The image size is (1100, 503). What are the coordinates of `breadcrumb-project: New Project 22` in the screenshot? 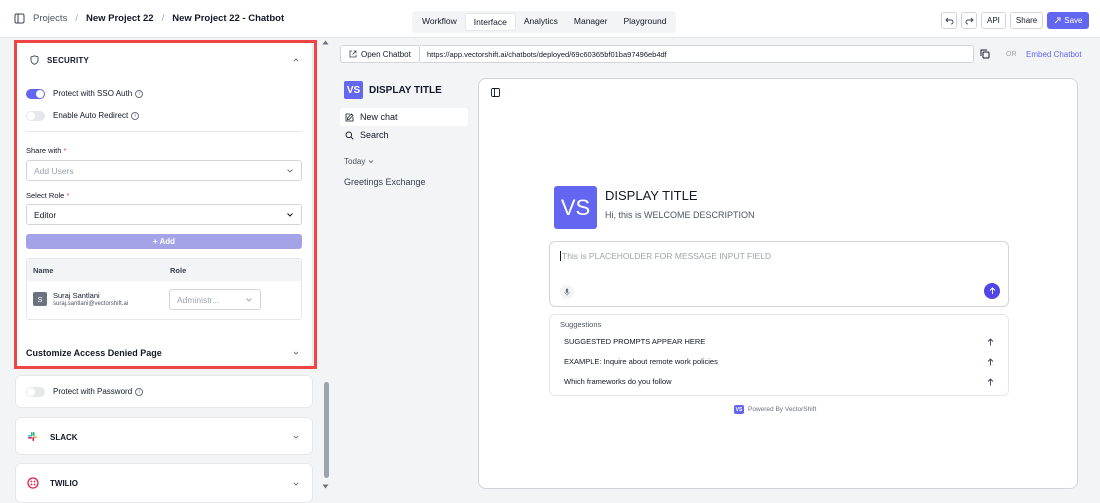 It's located at (120, 18).